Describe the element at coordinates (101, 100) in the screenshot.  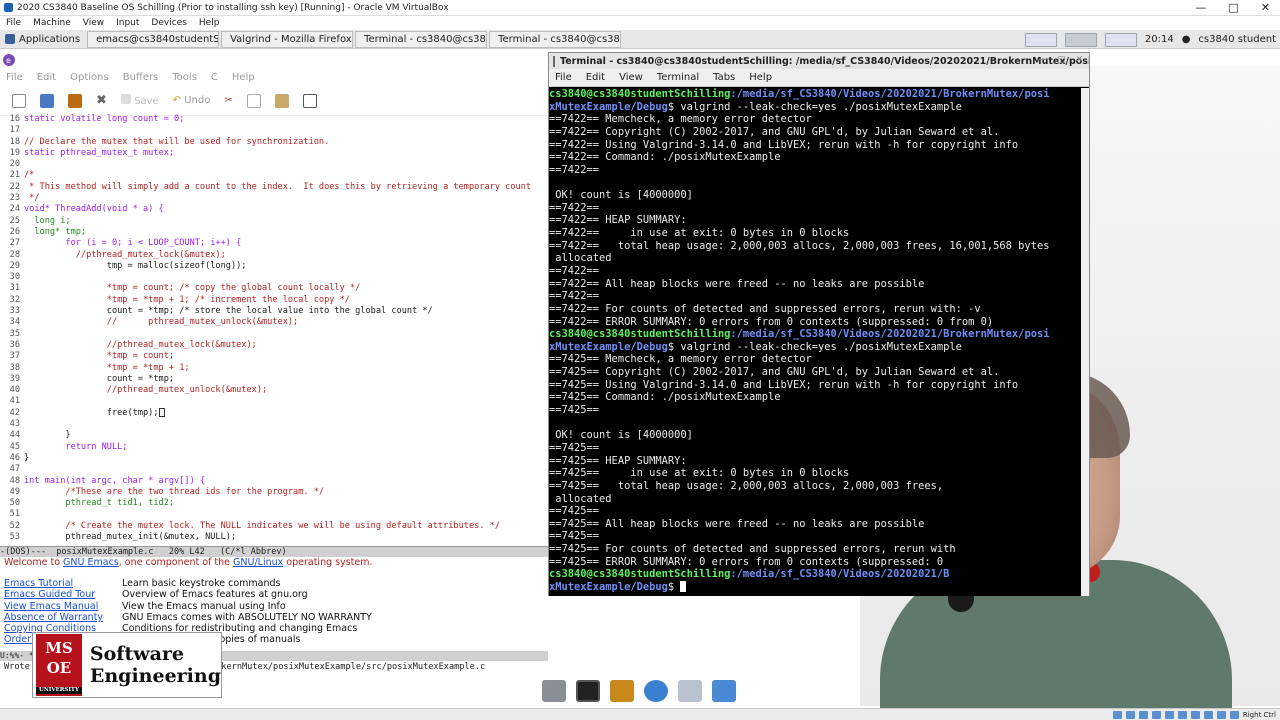
I see `close-buffer-icon: ✖` at that location.